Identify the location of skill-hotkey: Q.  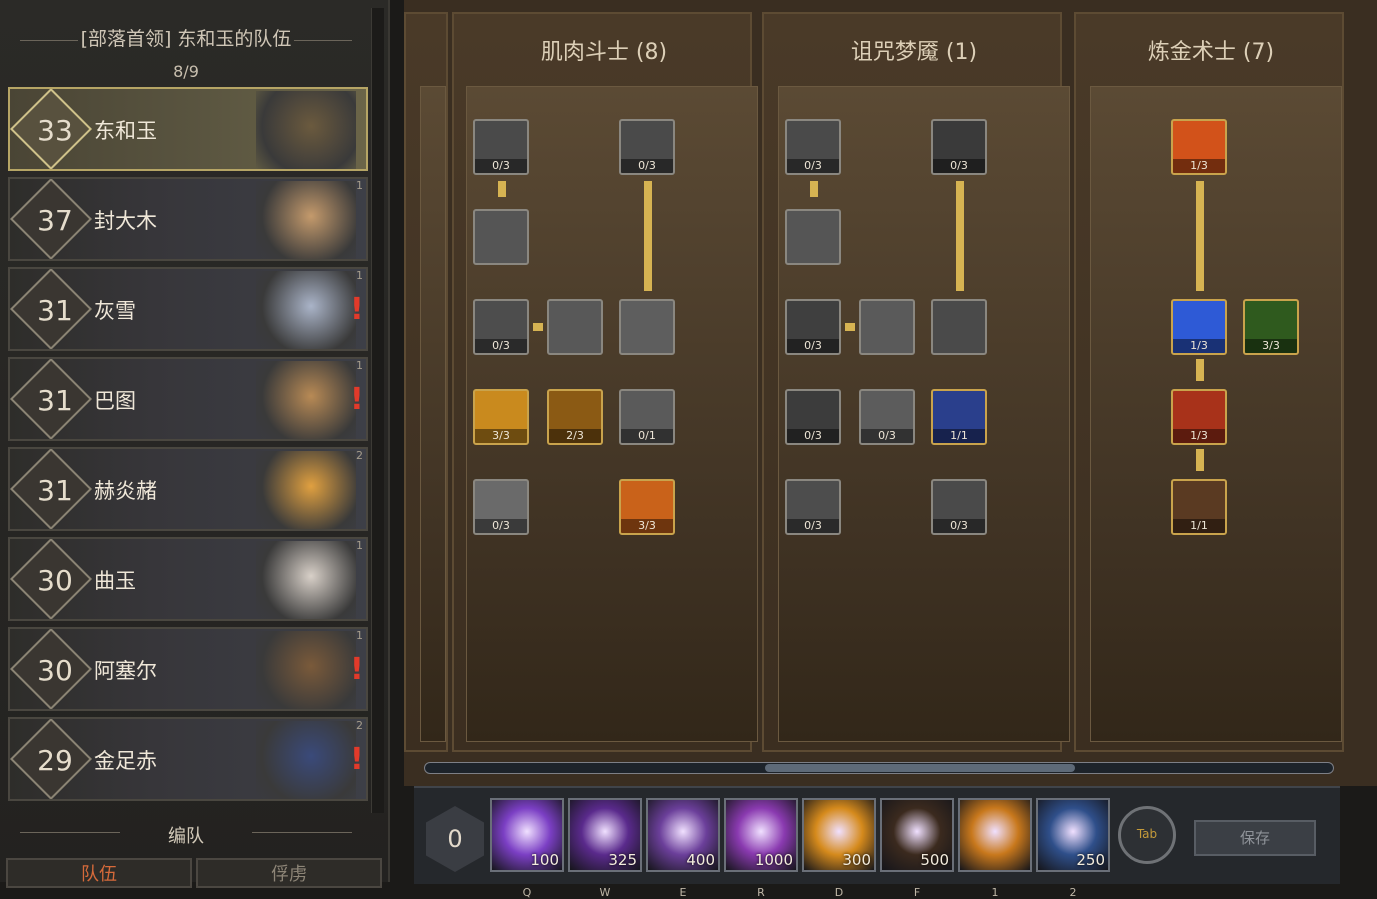
(527, 892).